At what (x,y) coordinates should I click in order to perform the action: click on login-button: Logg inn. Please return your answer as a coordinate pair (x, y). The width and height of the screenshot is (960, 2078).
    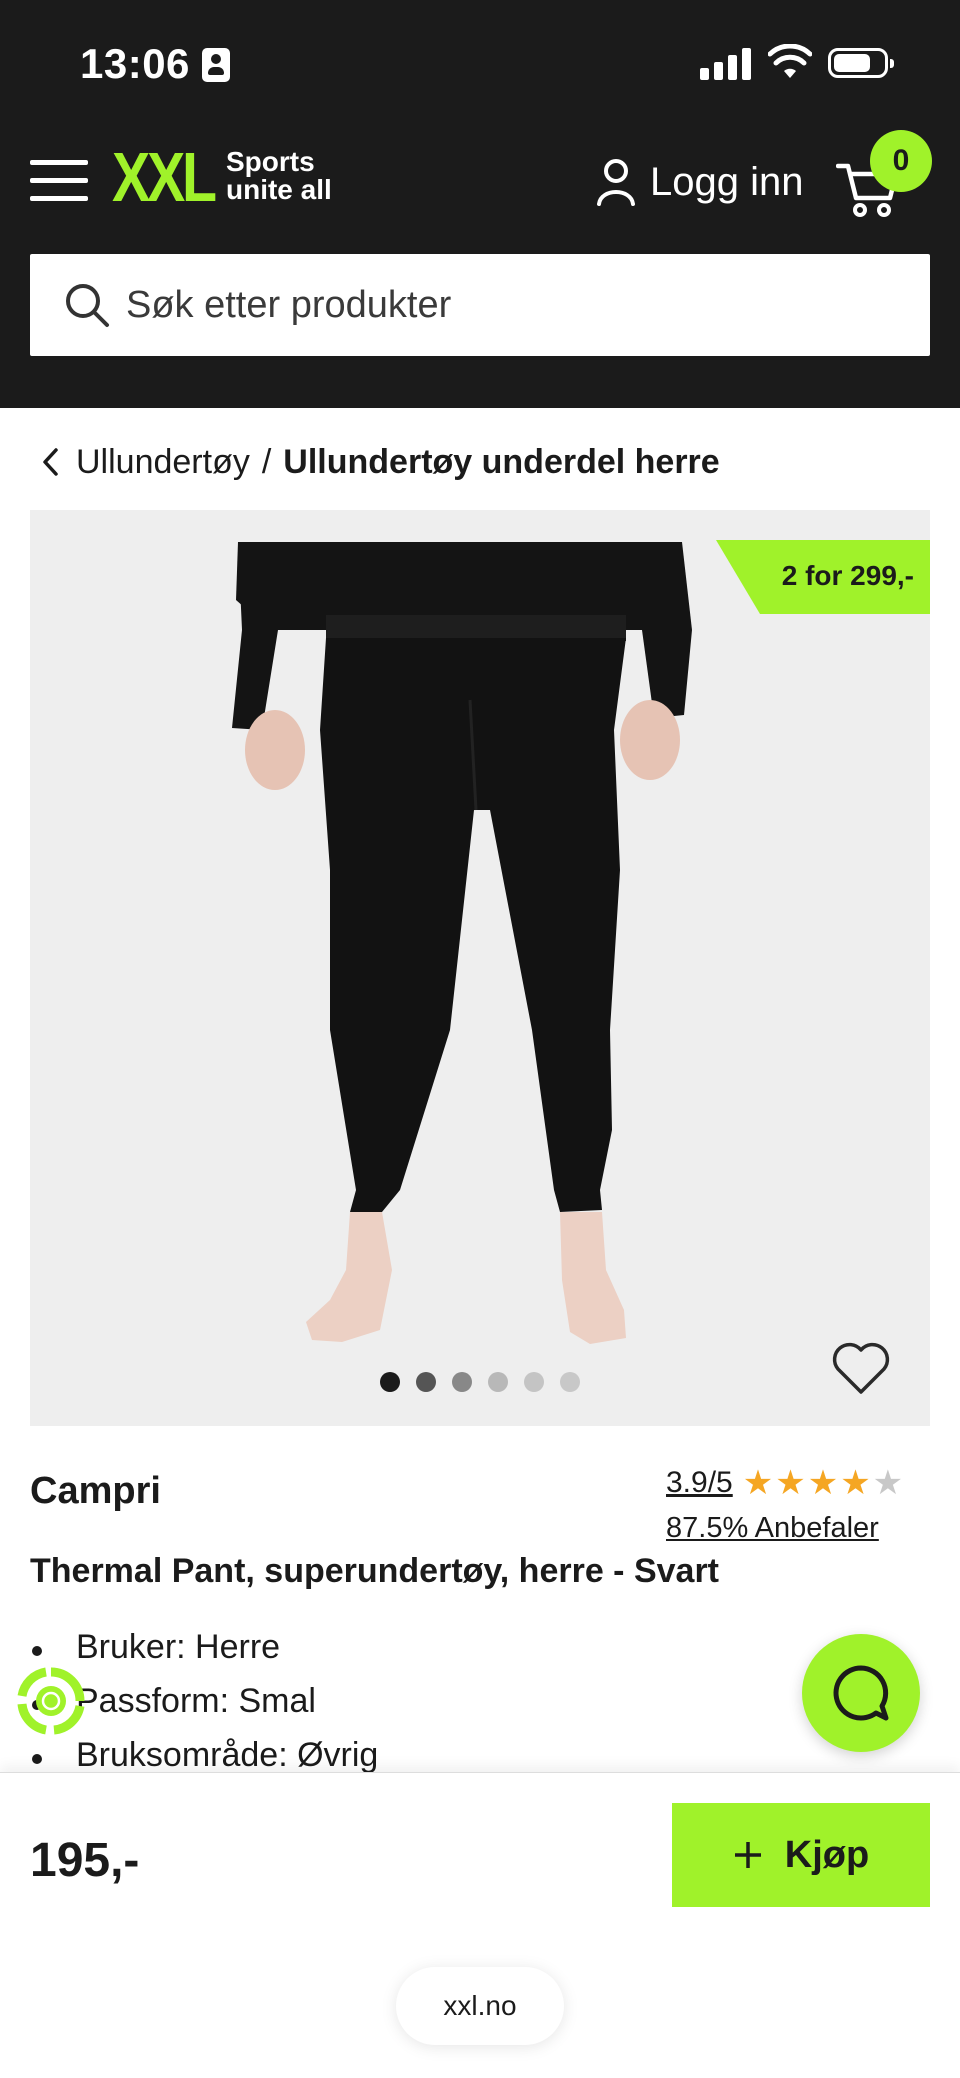
    Looking at the image, I should click on (699, 182).